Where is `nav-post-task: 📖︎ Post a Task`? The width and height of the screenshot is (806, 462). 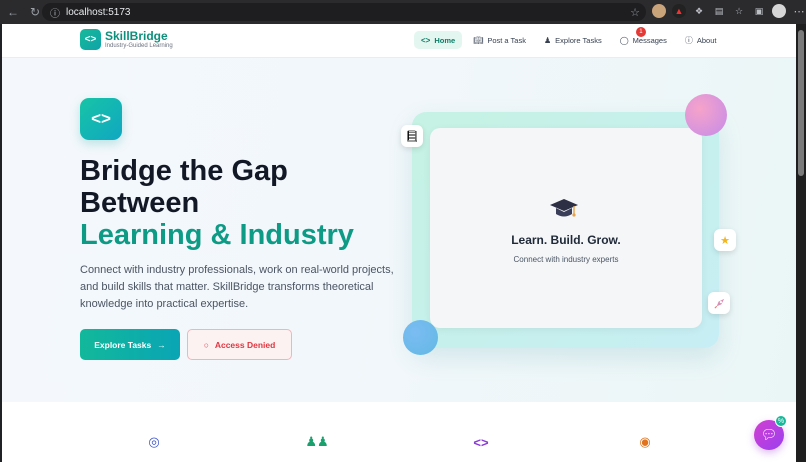 nav-post-task: 📖︎ Post a Task is located at coordinates (499, 40).